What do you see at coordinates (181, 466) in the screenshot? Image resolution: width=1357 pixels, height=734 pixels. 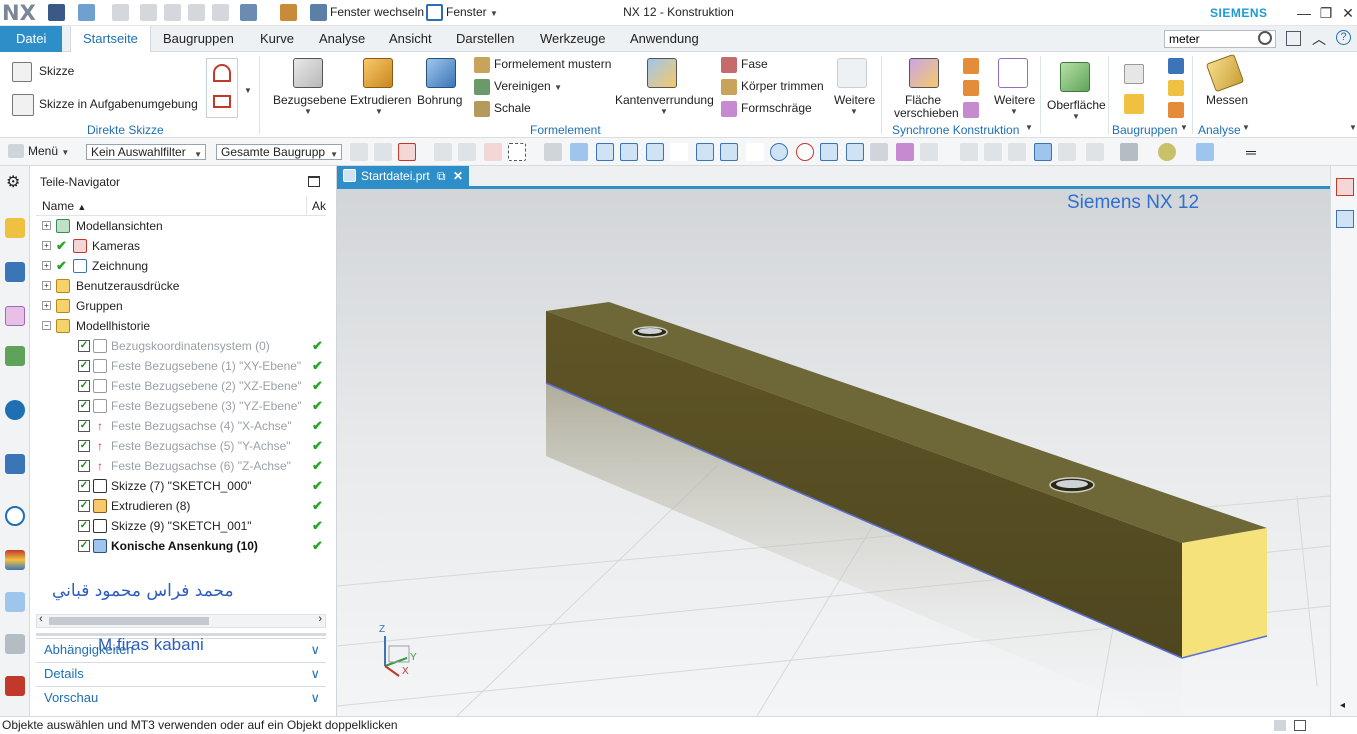 I see `tree-row: ✓ ↑ Feste Bezugsachse (6) "Z-Achse" ✔` at bounding box center [181, 466].